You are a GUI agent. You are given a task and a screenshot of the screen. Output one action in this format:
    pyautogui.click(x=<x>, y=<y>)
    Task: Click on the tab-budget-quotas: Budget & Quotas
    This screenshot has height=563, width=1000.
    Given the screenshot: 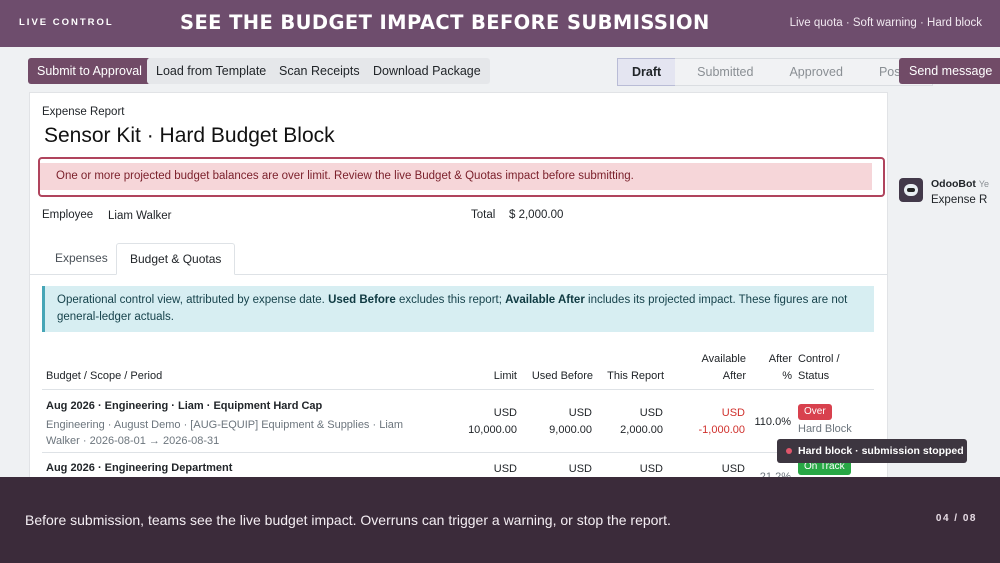 What is the action you would take?
    pyautogui.click(x=176, y=259)
    